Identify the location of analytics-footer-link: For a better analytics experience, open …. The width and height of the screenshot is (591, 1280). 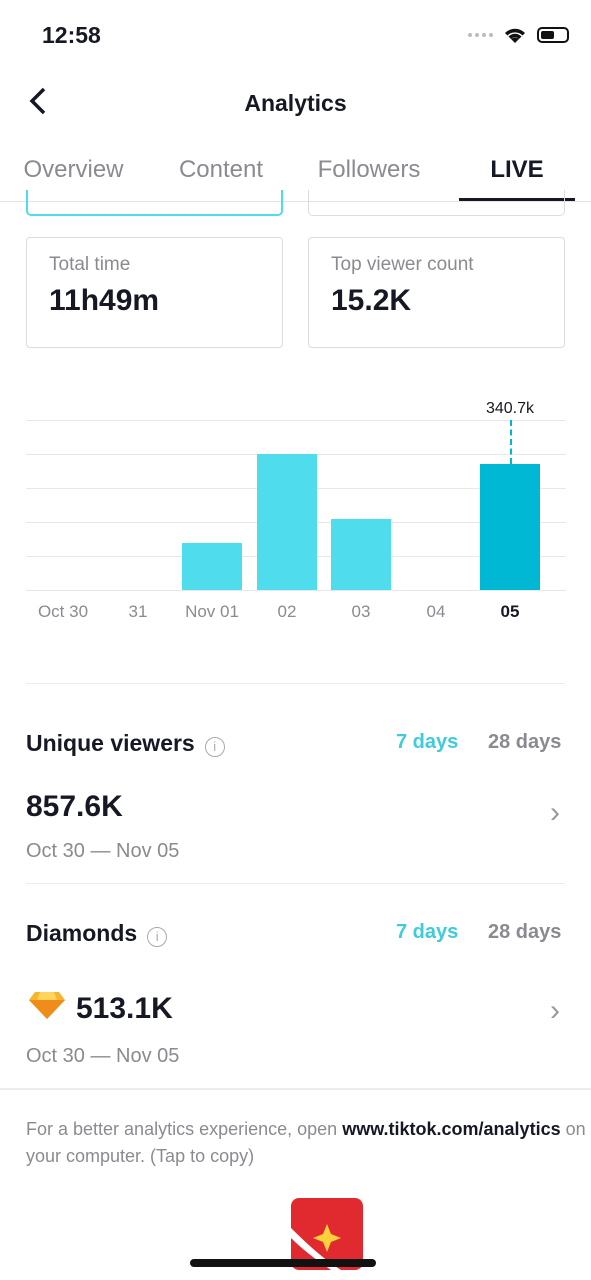
(308, 1143).